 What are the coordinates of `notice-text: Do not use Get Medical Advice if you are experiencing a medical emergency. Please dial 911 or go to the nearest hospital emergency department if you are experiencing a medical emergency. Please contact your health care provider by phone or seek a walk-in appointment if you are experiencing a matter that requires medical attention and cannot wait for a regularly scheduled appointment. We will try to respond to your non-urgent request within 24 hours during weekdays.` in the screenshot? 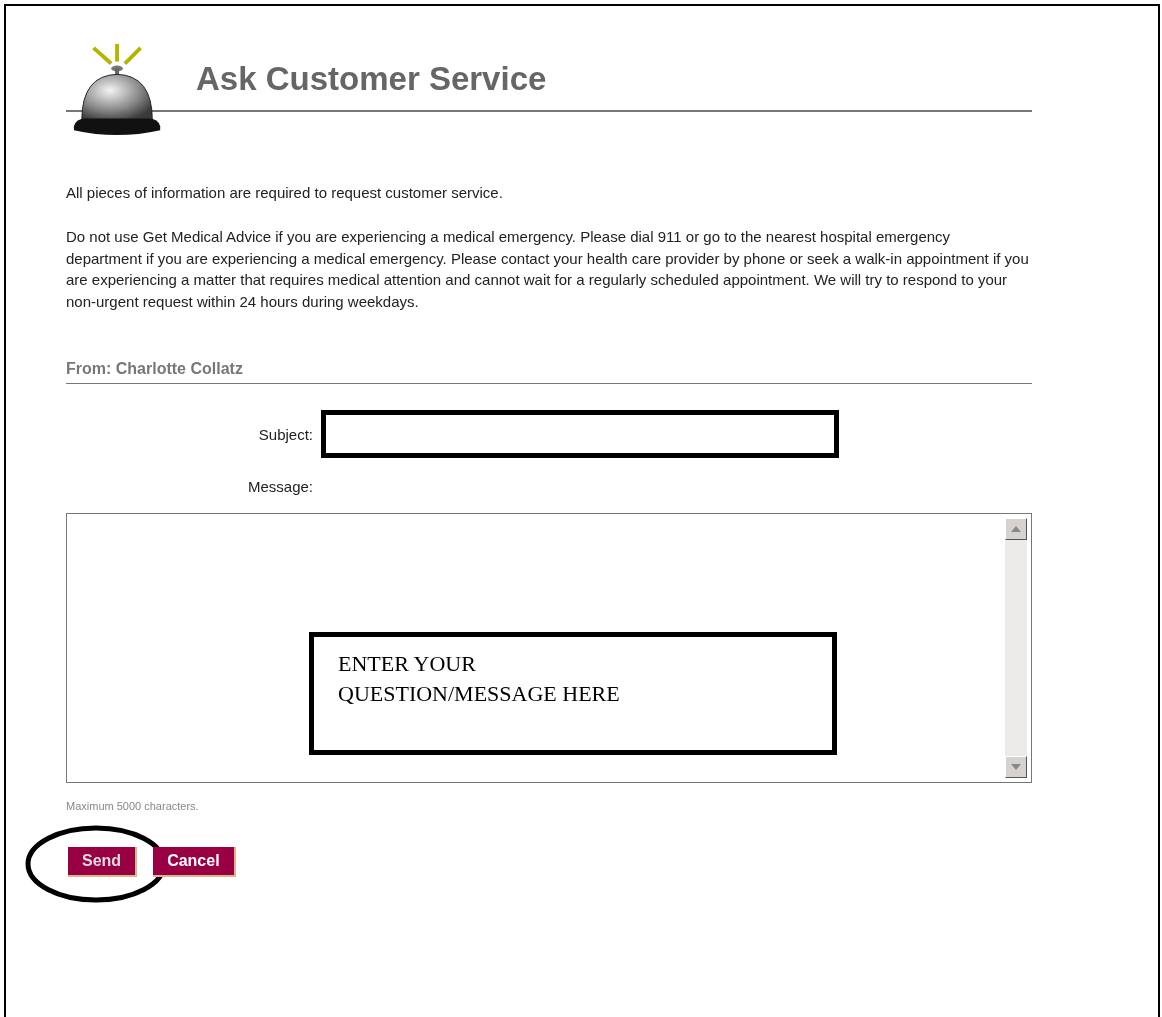 It's located at (548, 269).